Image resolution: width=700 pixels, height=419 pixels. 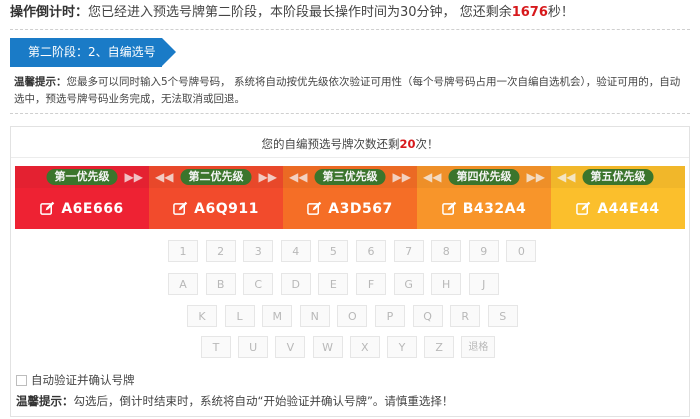 I want to click on key-button: O, so click(x=352, y=316).